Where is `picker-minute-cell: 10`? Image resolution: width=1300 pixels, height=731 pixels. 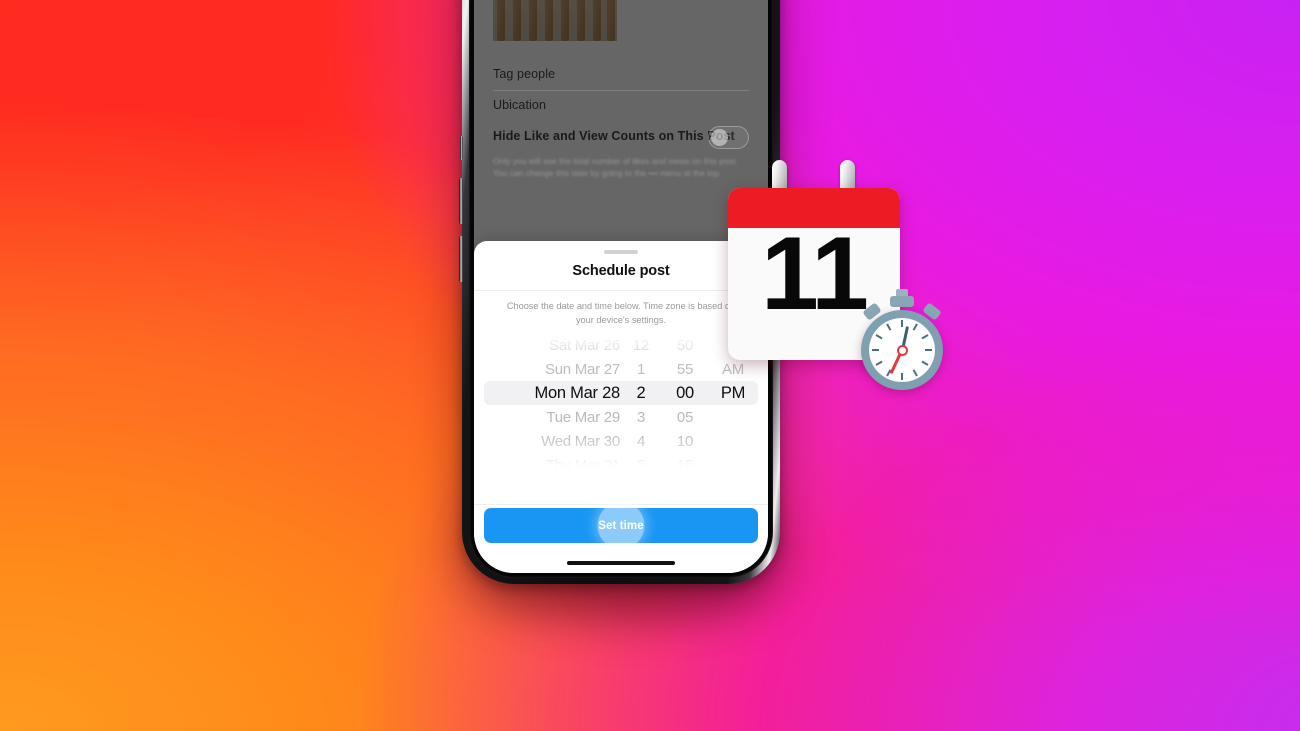
picker-minute-cell: 10 is located at coordinates (685, 441).